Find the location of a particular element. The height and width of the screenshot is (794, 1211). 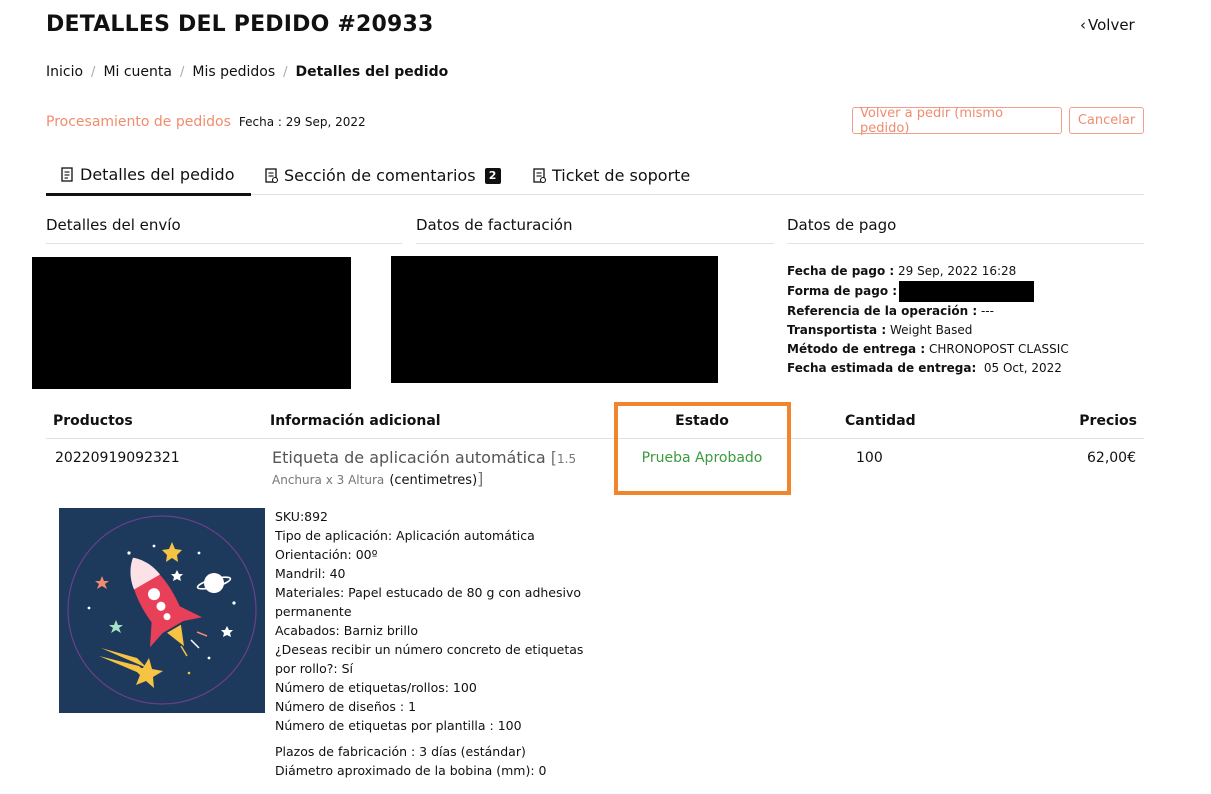

spec-labels-per-template: Número de etiquetas por plantilla : 100 is located at coordinates (398, 725).